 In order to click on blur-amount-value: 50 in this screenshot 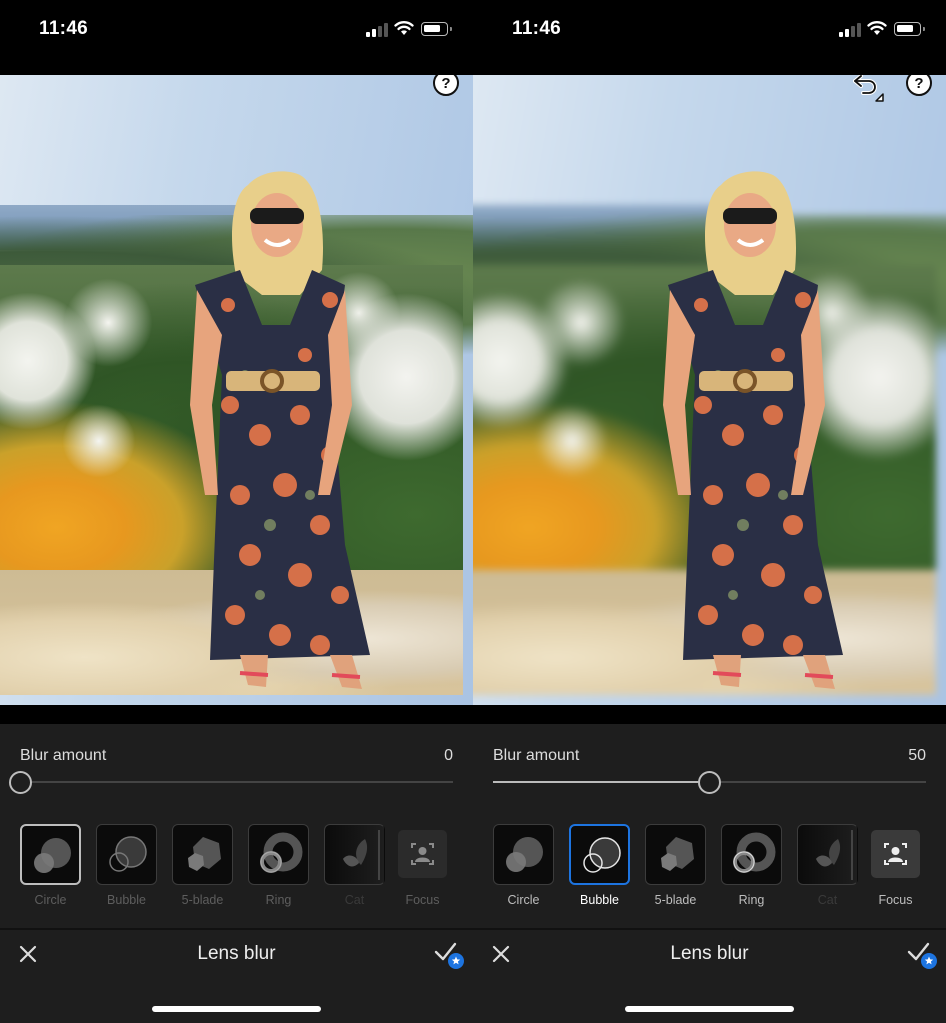, I will do `click(917, 755)`.